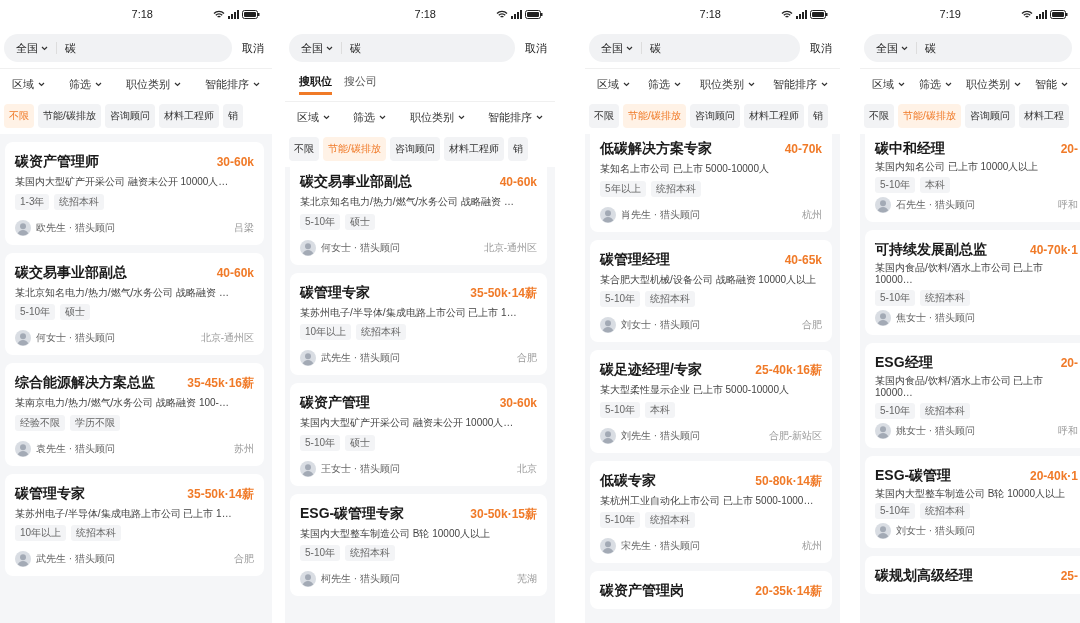 The image size is (1080, 623). I want to click on job-title: 碳足迹经理/专家, so click(651, 370).